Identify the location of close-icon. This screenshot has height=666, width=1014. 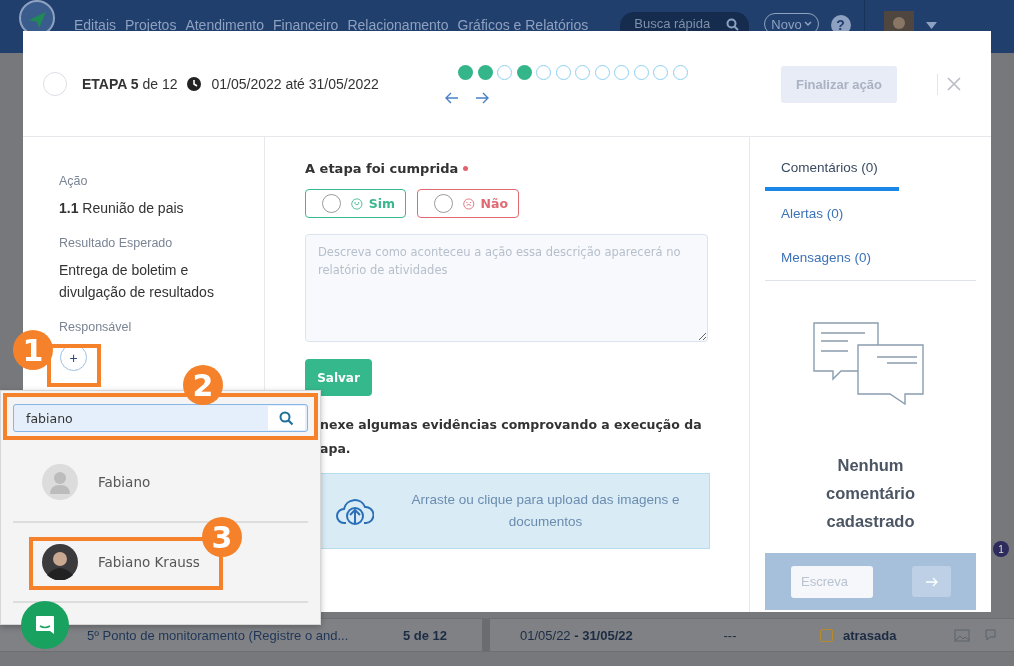
(954, 84).